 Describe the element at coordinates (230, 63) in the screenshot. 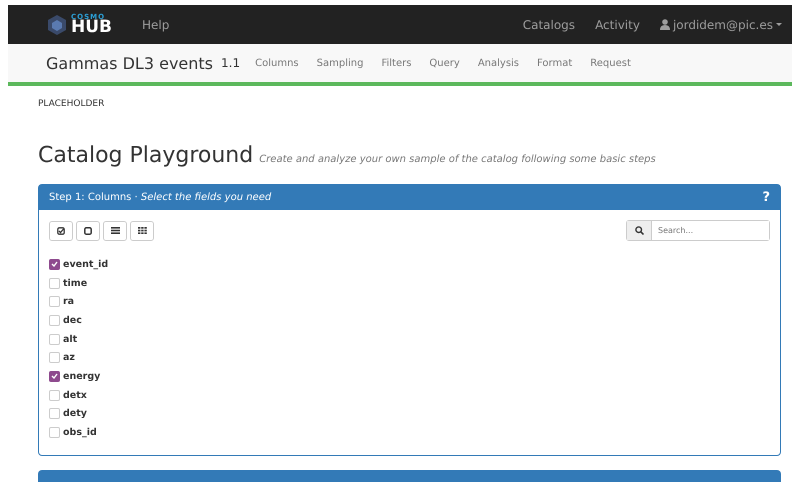

I see `version-label: 1.1` at that location.